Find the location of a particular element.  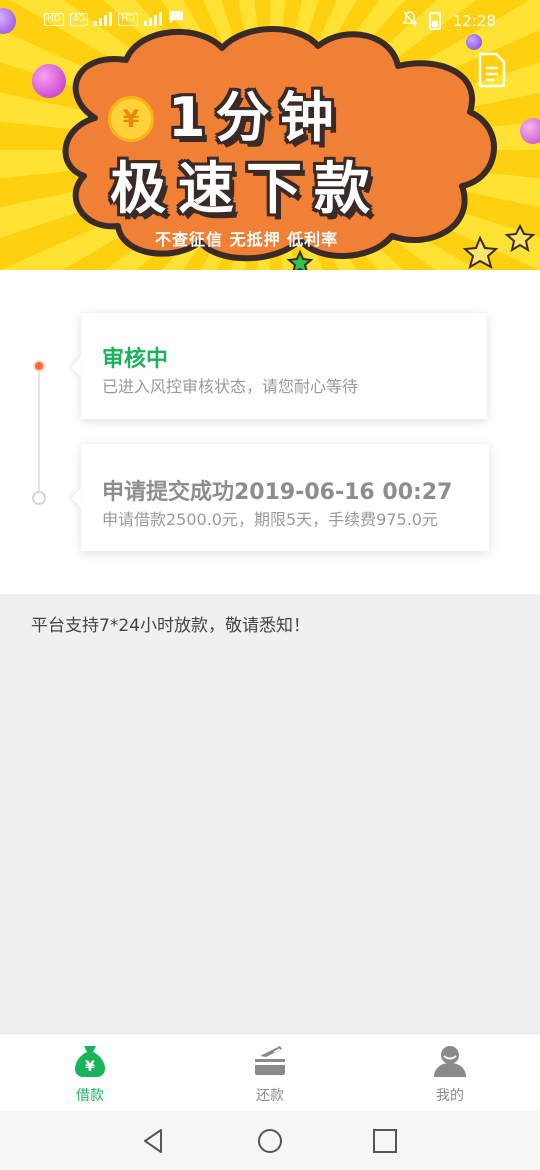

system-navigation-bar is located at coordinates (270, 1140).